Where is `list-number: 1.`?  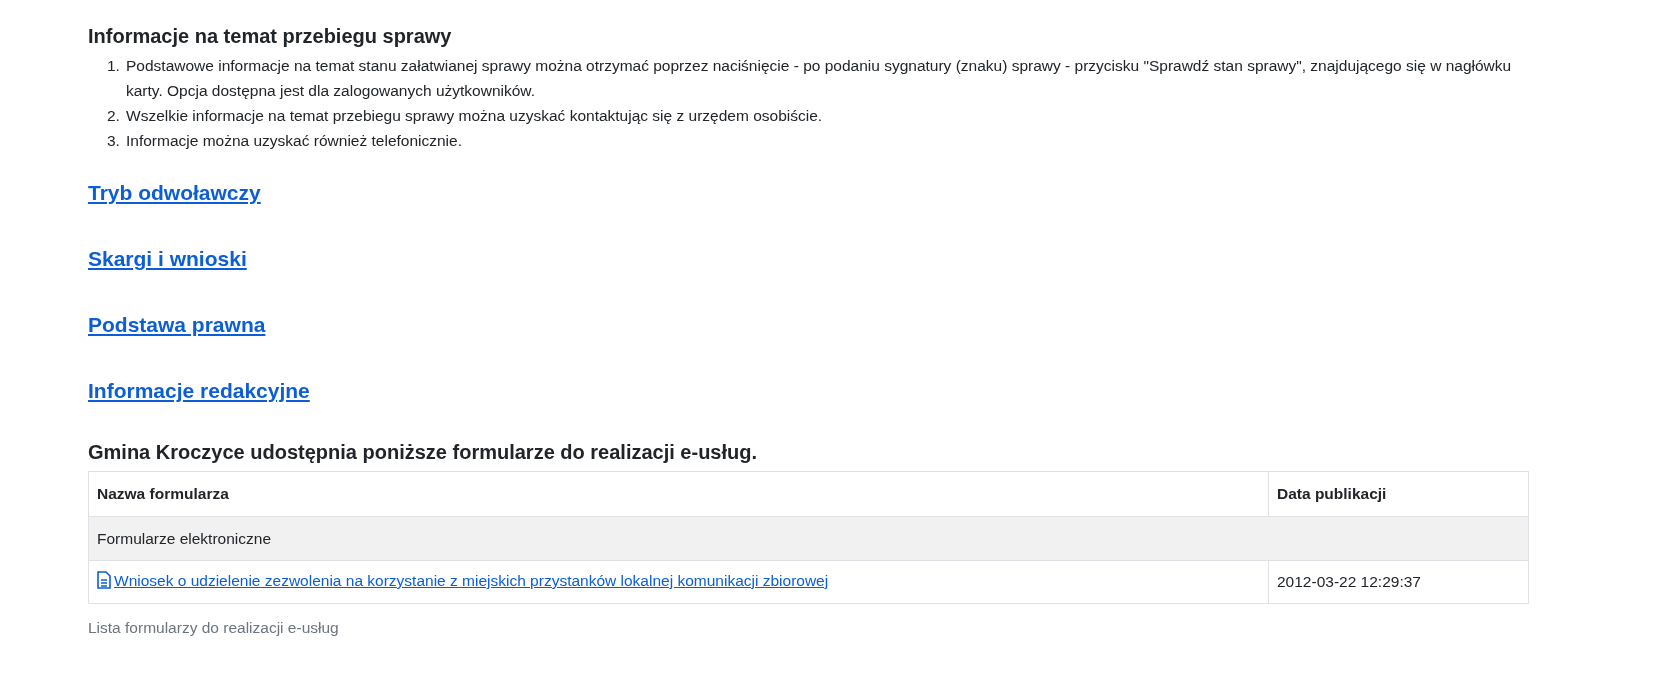 list-number: 1. is located at coordinates (114, 66).